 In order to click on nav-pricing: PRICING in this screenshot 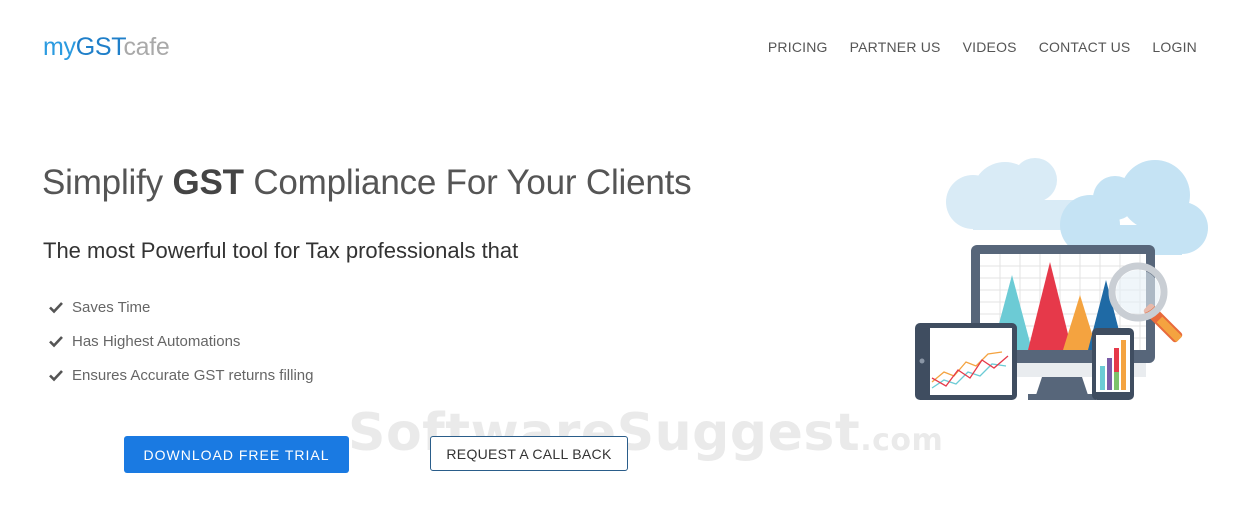, I will do `click(798, 47)`.